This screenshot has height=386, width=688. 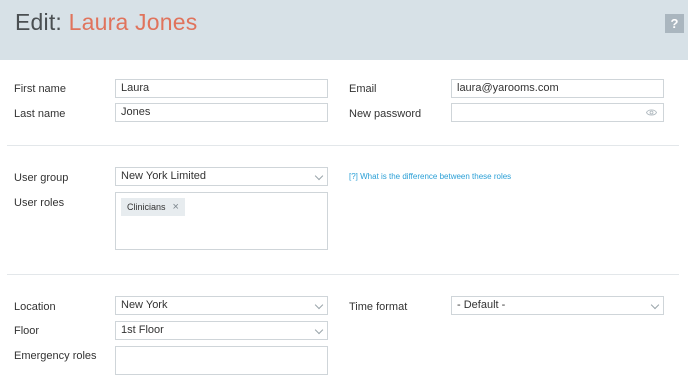 What do you see at coordinates (27, 331) in the screenshot?
I see `floor-label: Floor` at bounding box center [27, 331].